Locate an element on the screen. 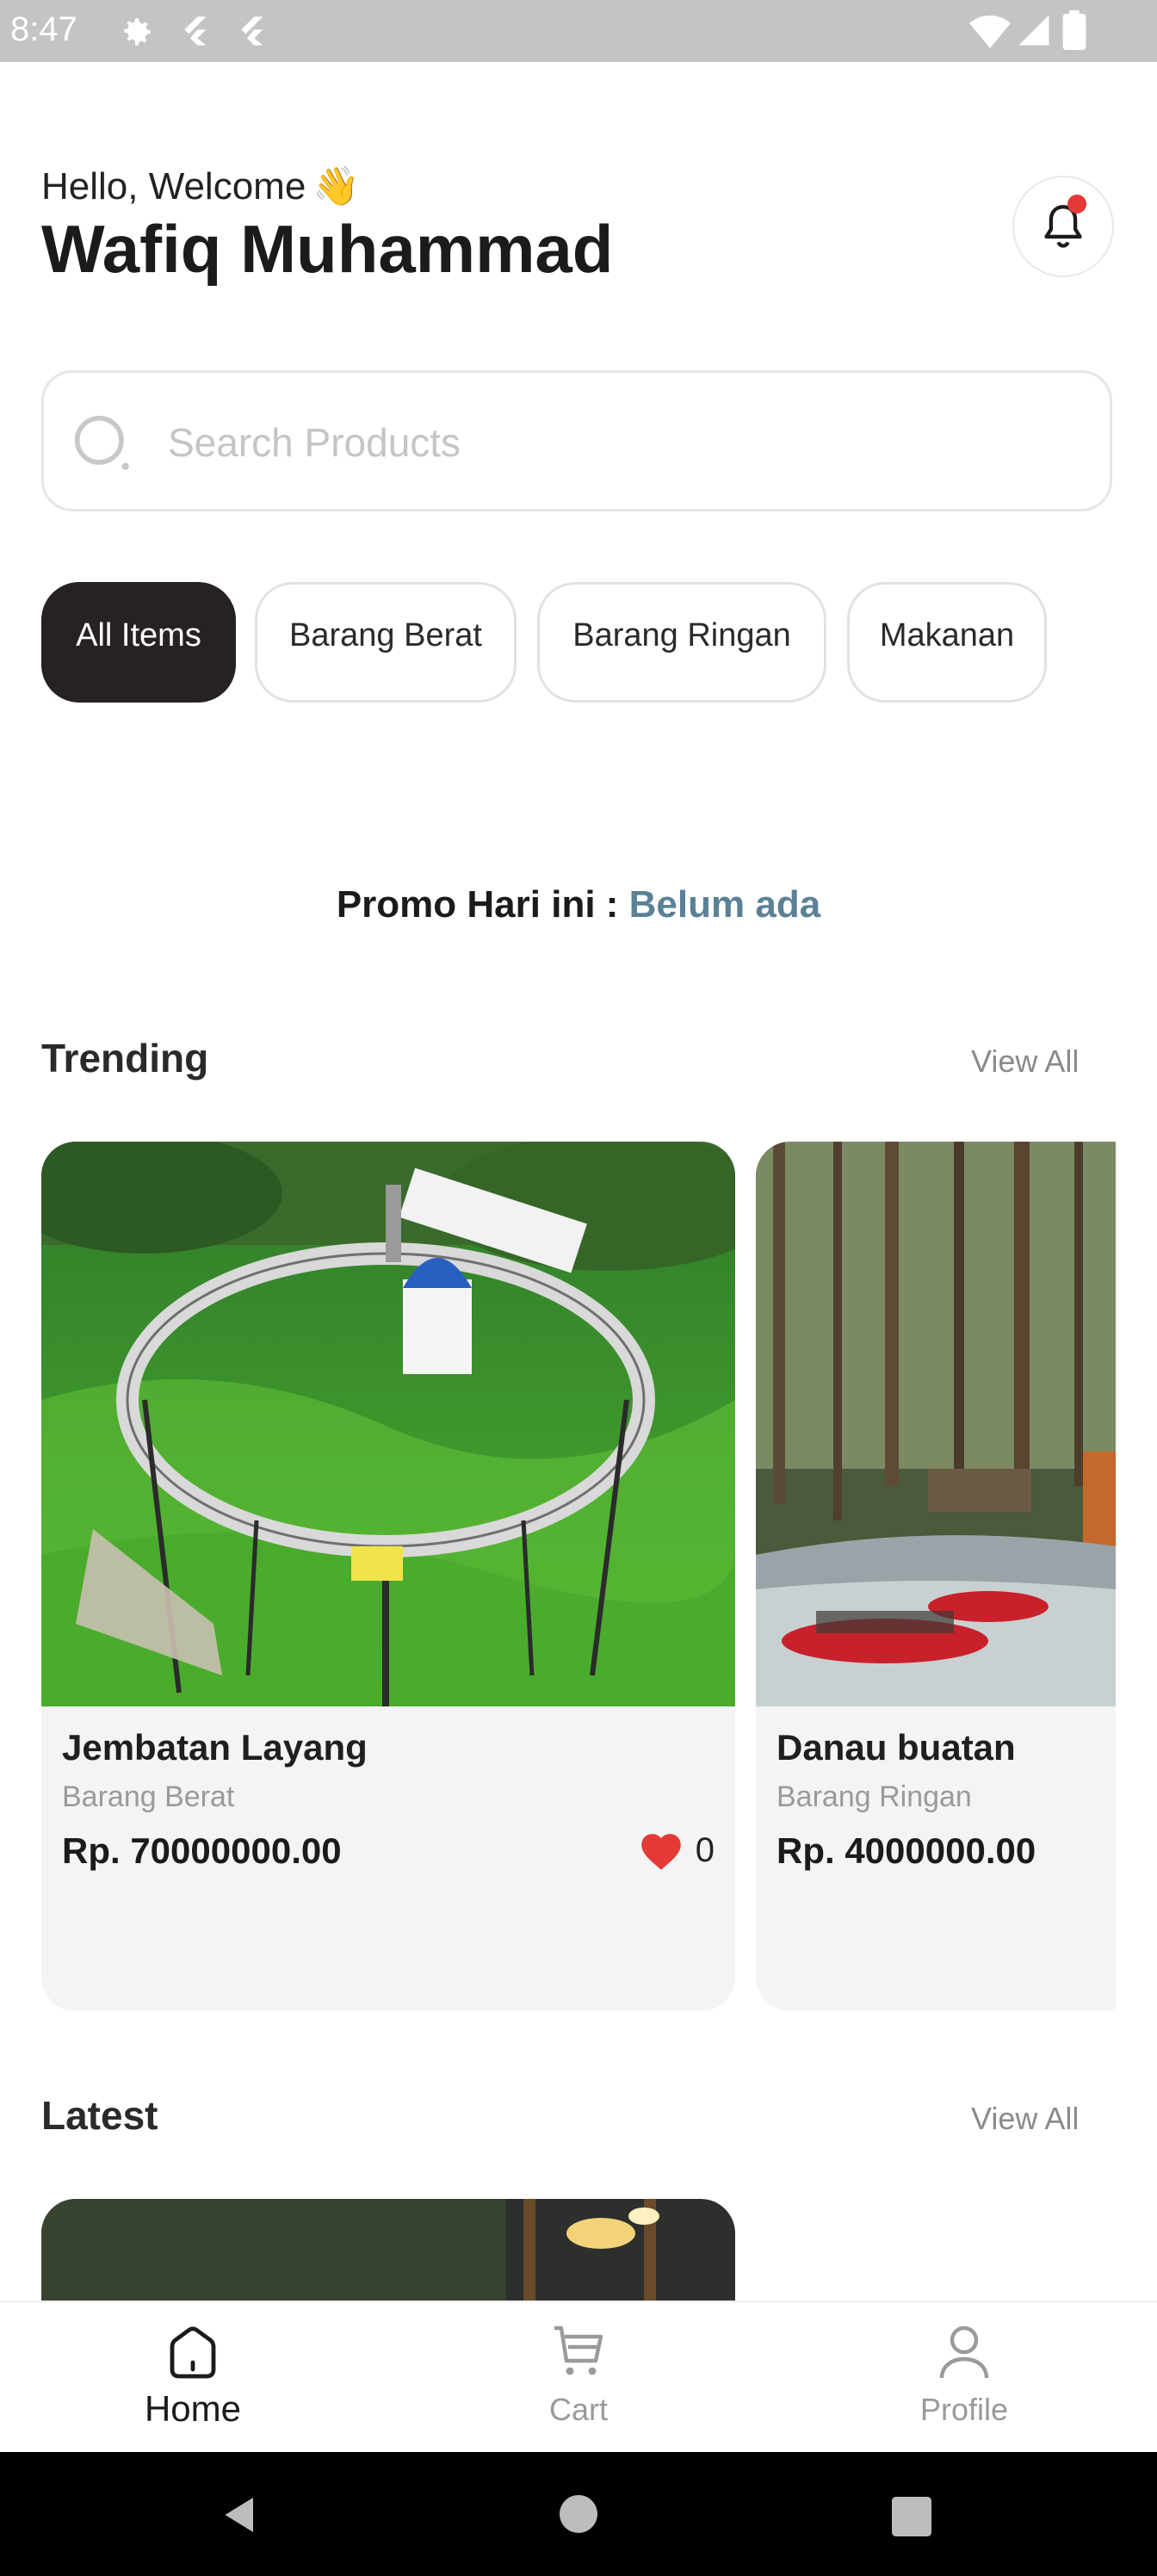 This screenshot has width=1157, height=2576. chip-barang-berat: Barang Berat is located at coordinates (386, 642).